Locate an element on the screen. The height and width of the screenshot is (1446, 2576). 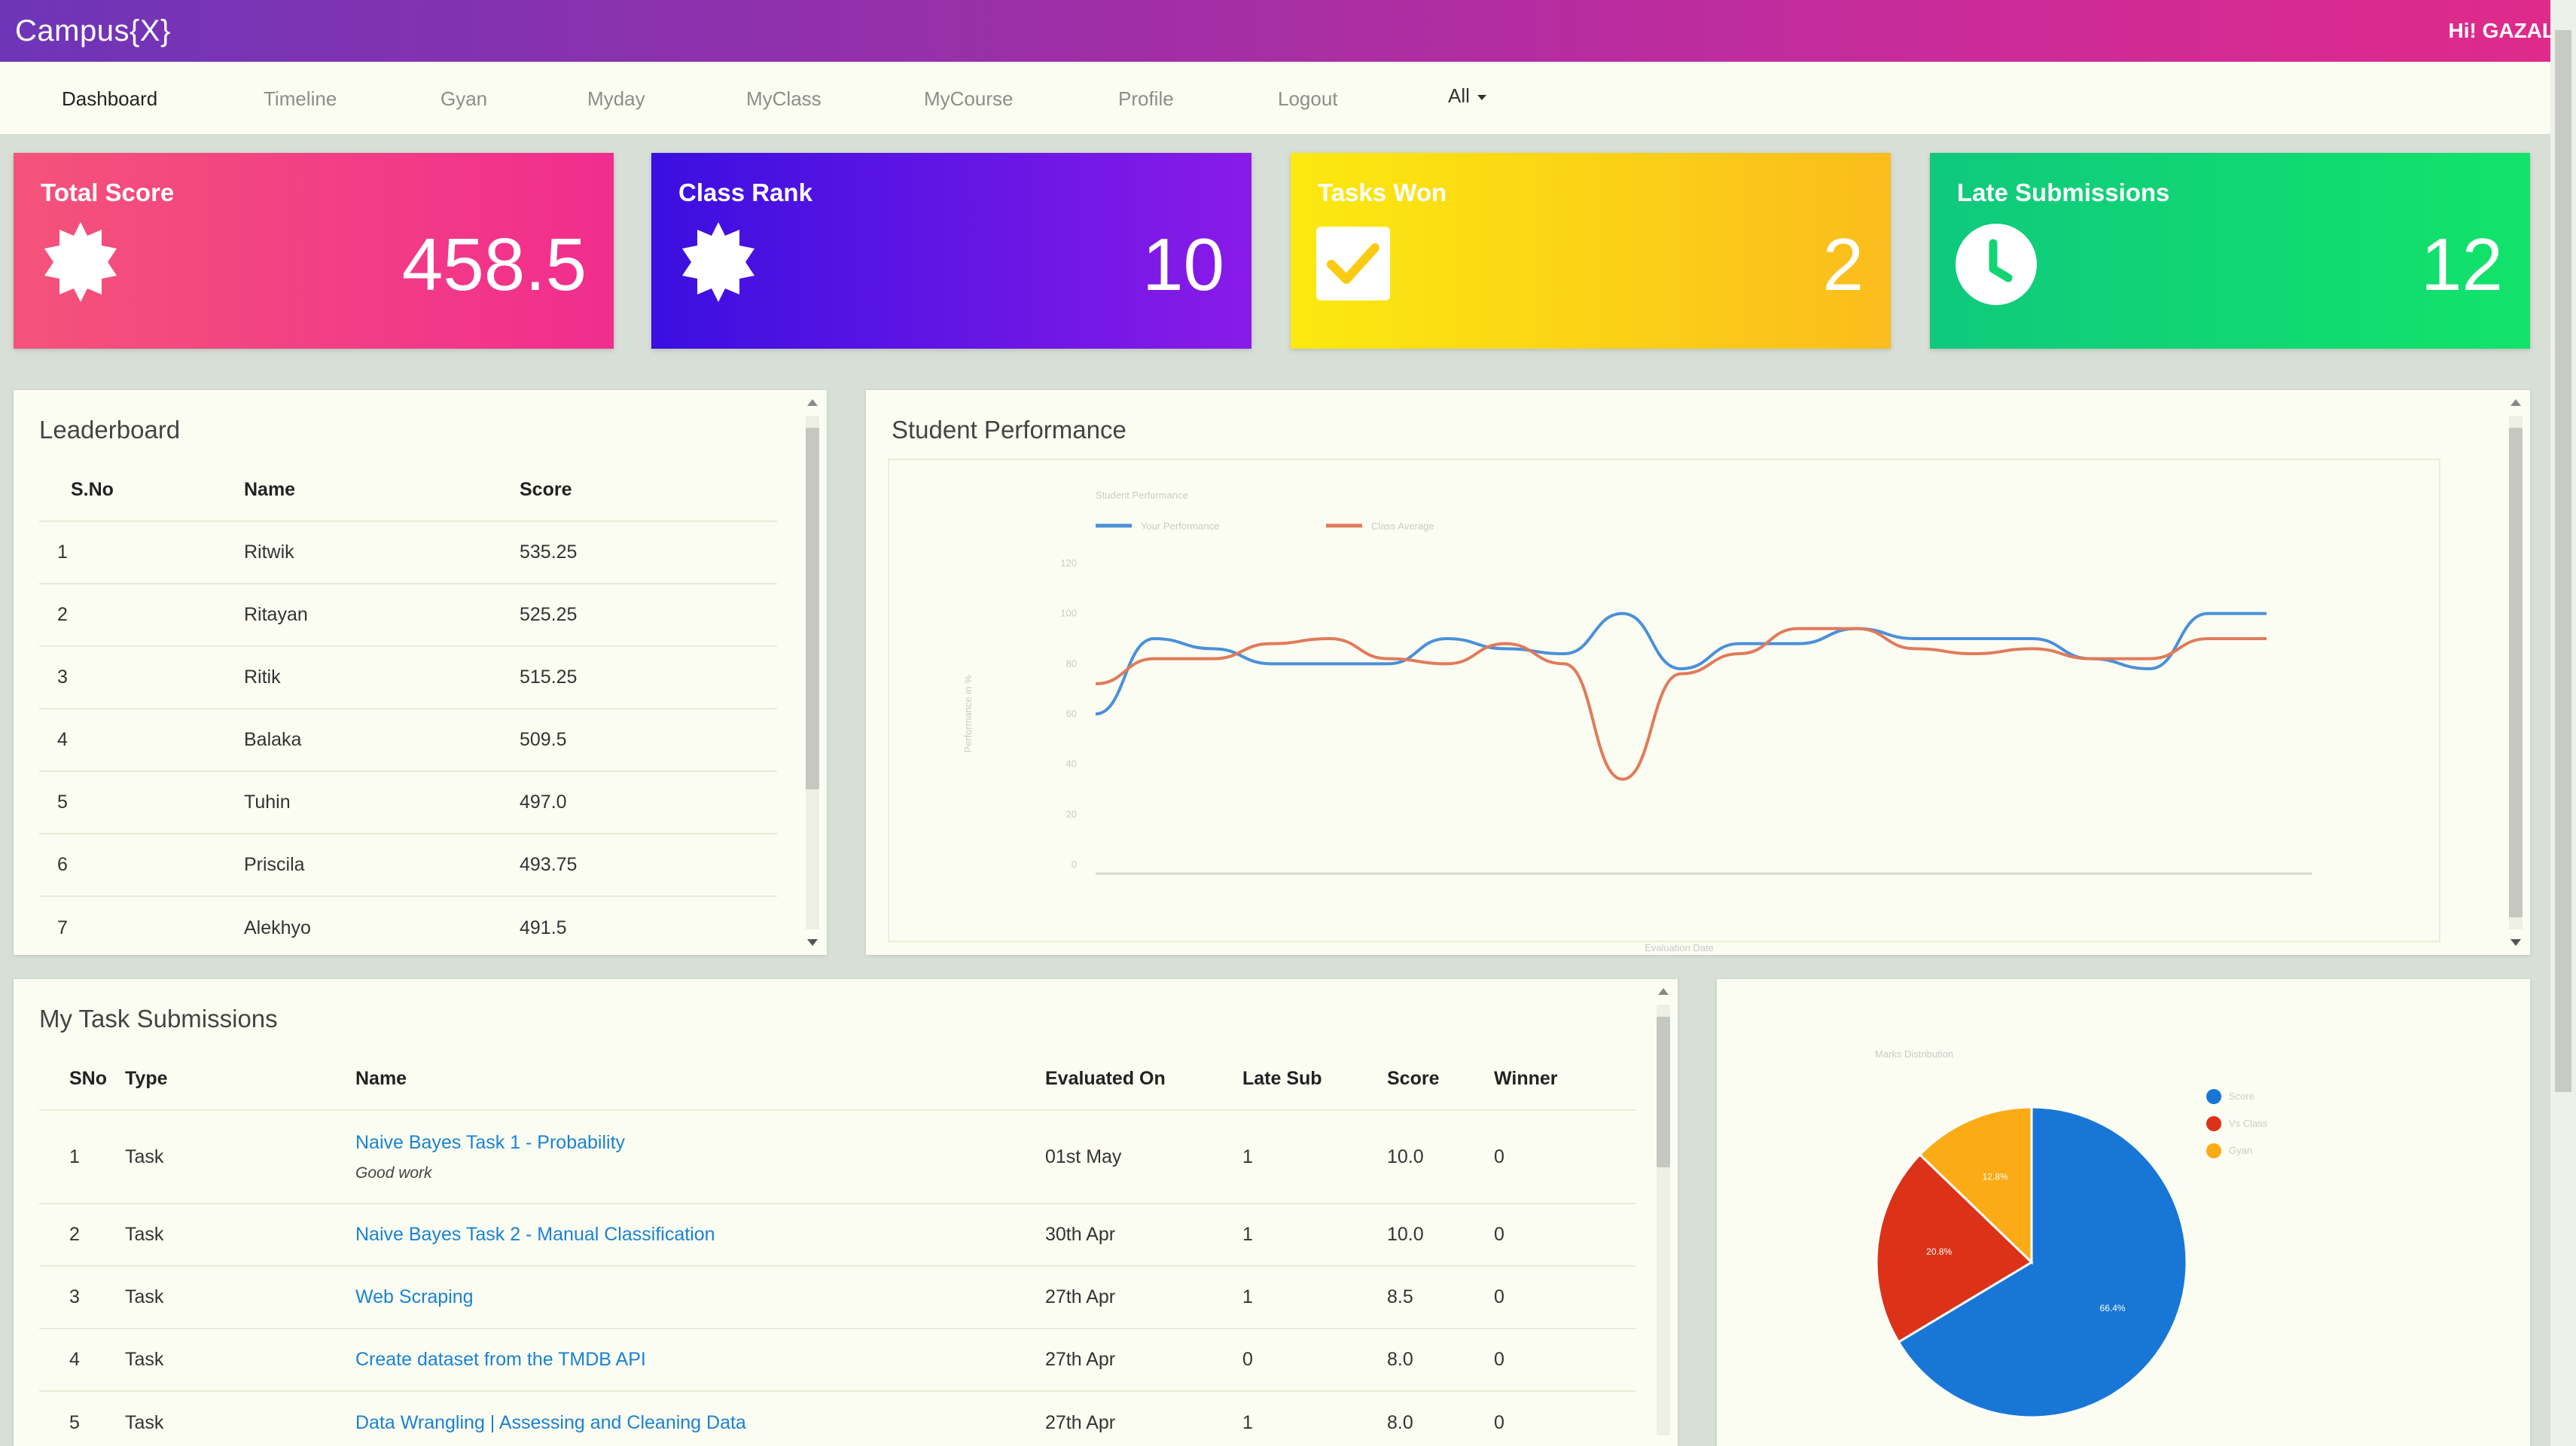
score-cell: 497.0 is located at coordinates (648, 802).